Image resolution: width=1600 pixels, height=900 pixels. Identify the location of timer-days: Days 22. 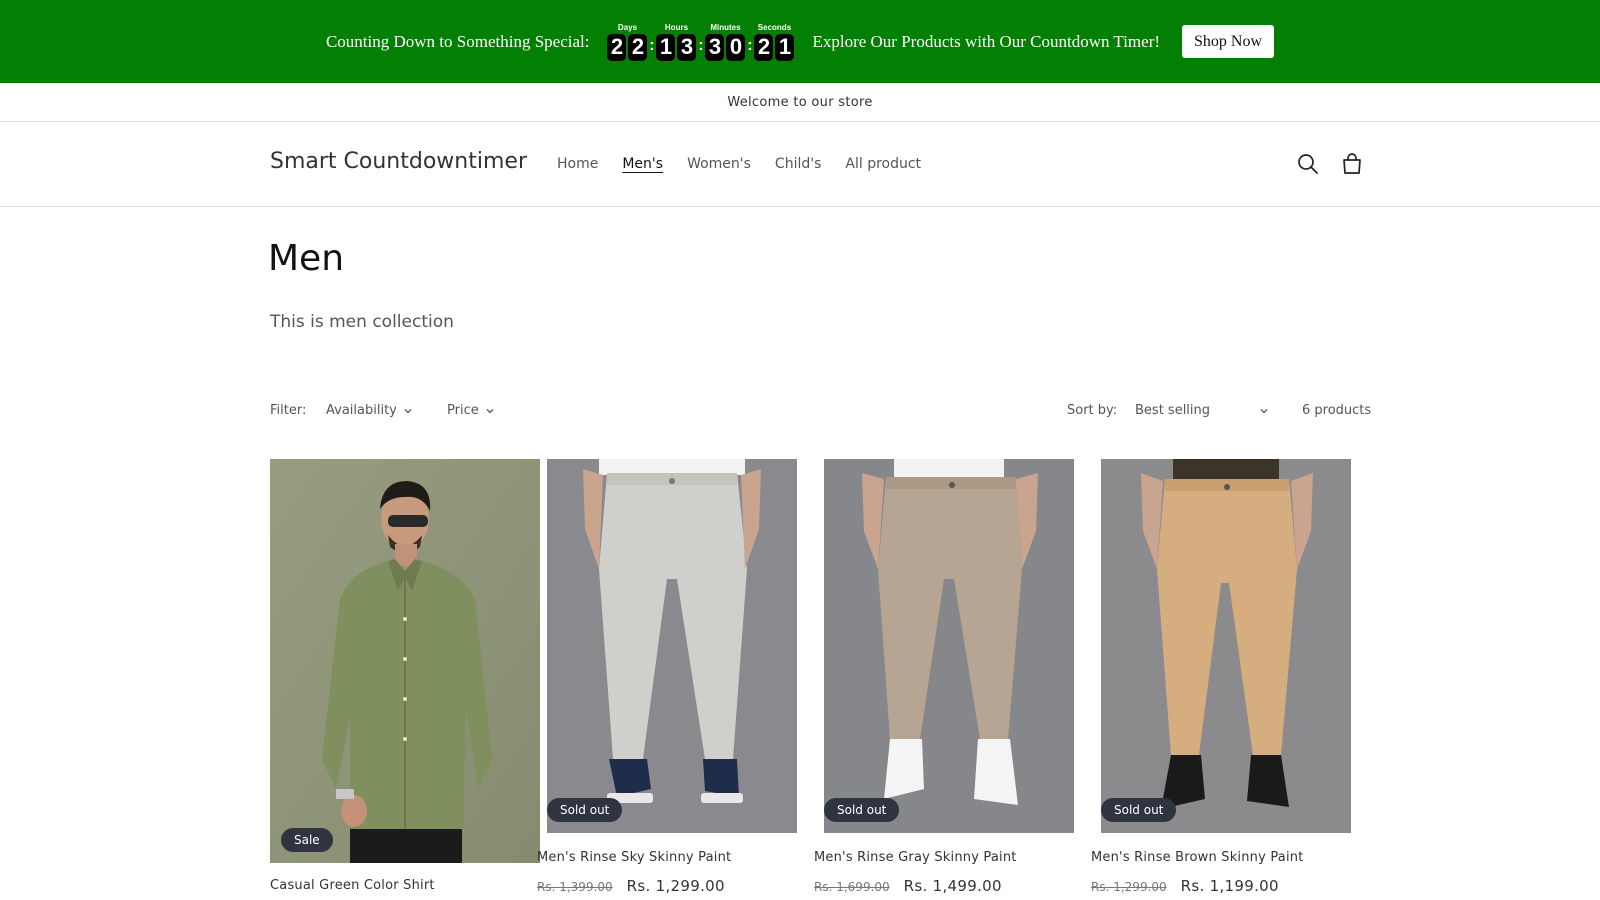
(627, 41).